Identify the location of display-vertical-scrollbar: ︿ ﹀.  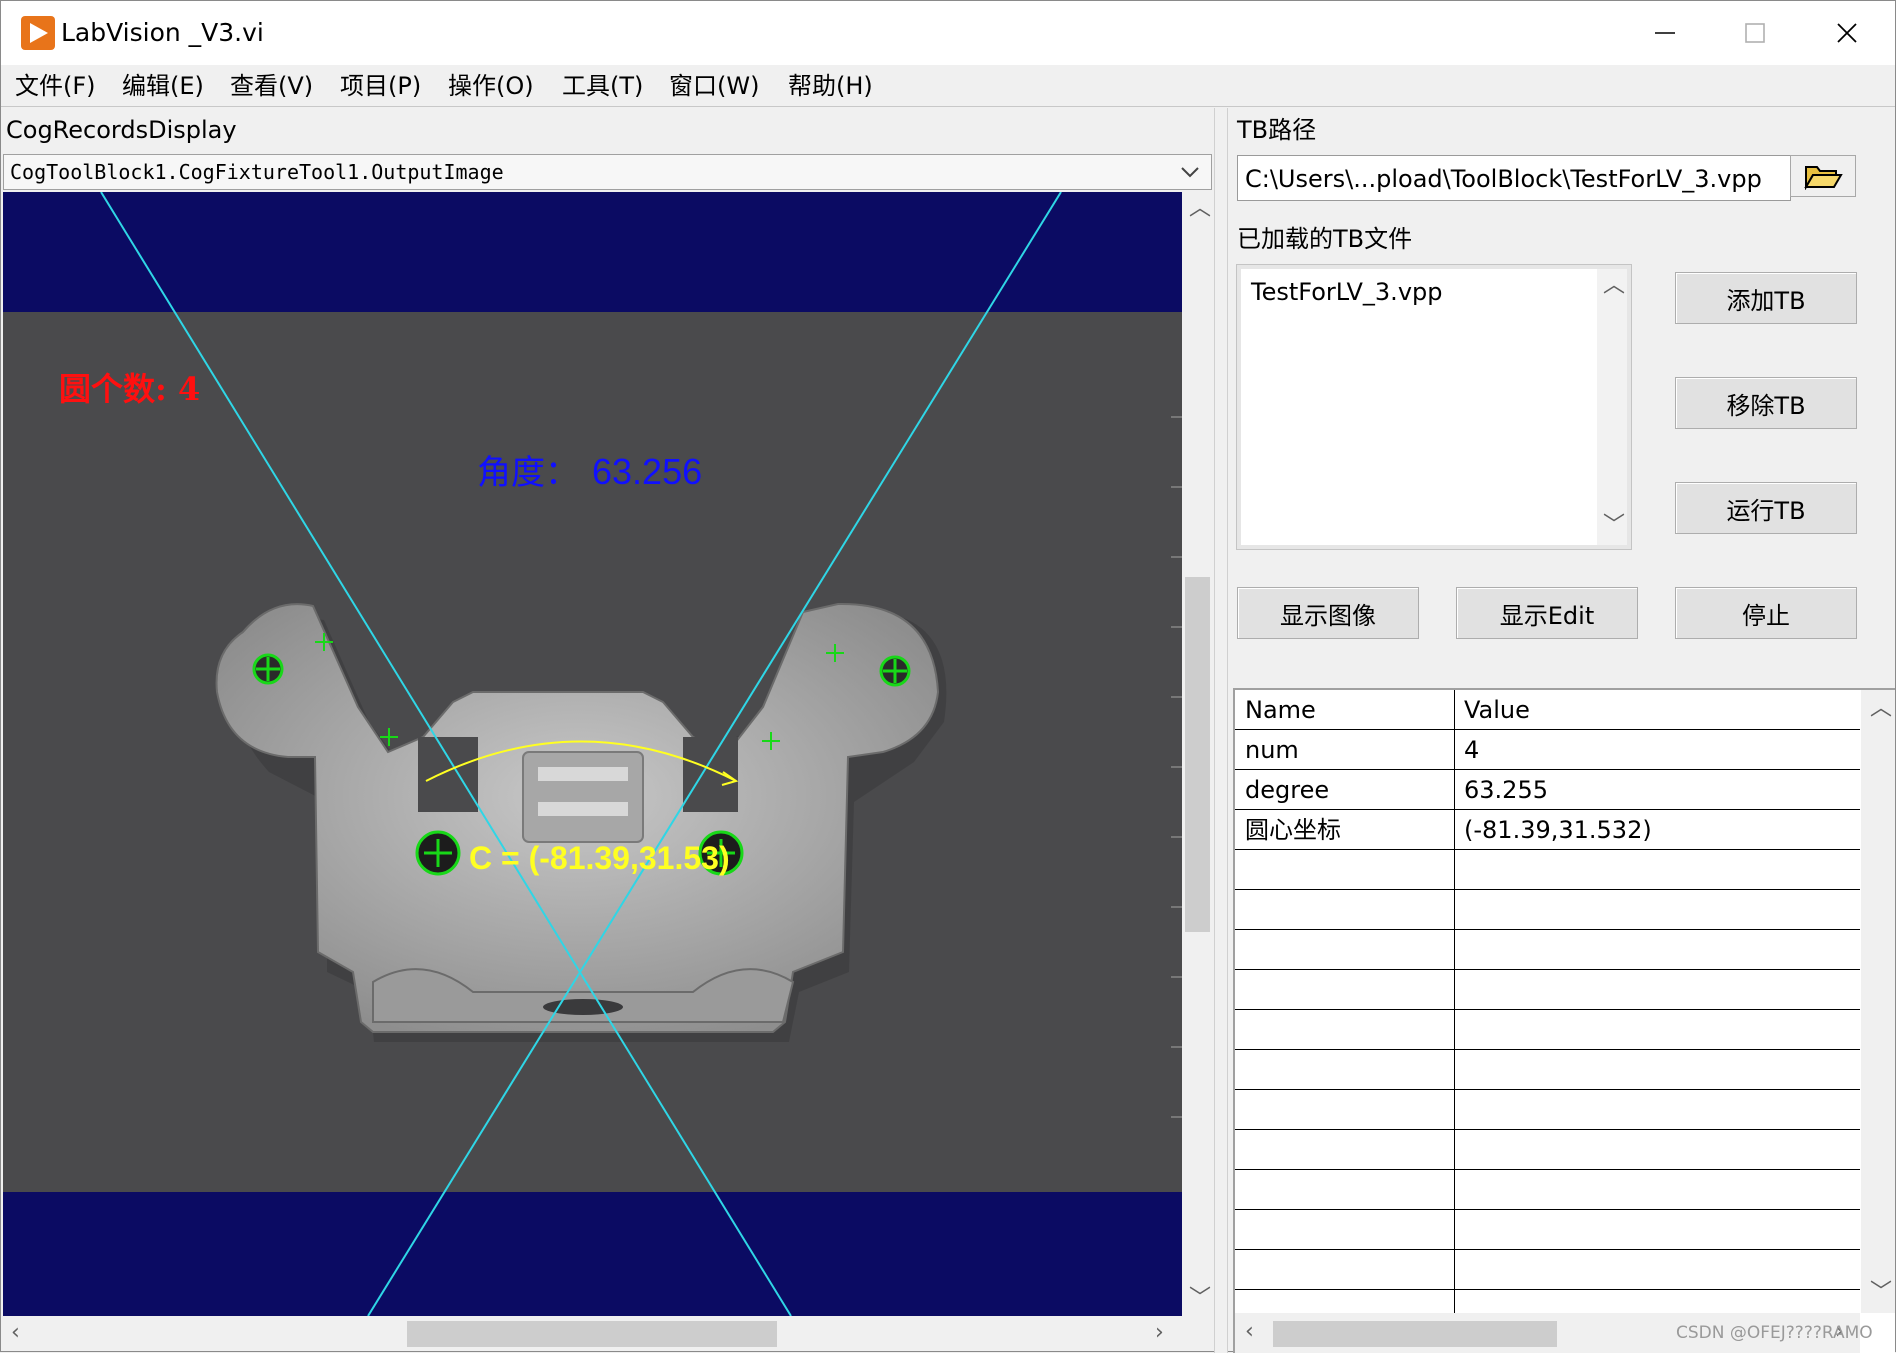
(1197, 754).